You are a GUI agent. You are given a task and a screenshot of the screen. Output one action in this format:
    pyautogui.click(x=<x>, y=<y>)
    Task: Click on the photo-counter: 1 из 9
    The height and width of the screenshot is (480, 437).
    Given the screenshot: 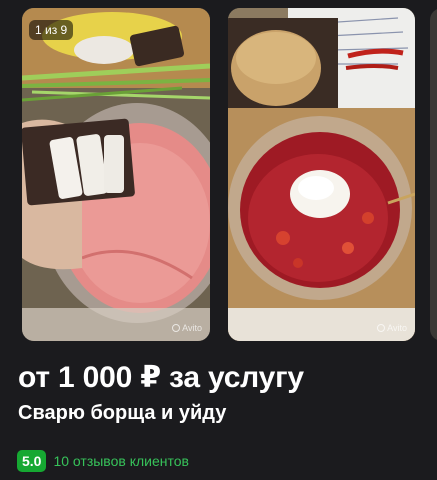 What is the action you would take?
    pyautogui.click(x=51, y=30)
    